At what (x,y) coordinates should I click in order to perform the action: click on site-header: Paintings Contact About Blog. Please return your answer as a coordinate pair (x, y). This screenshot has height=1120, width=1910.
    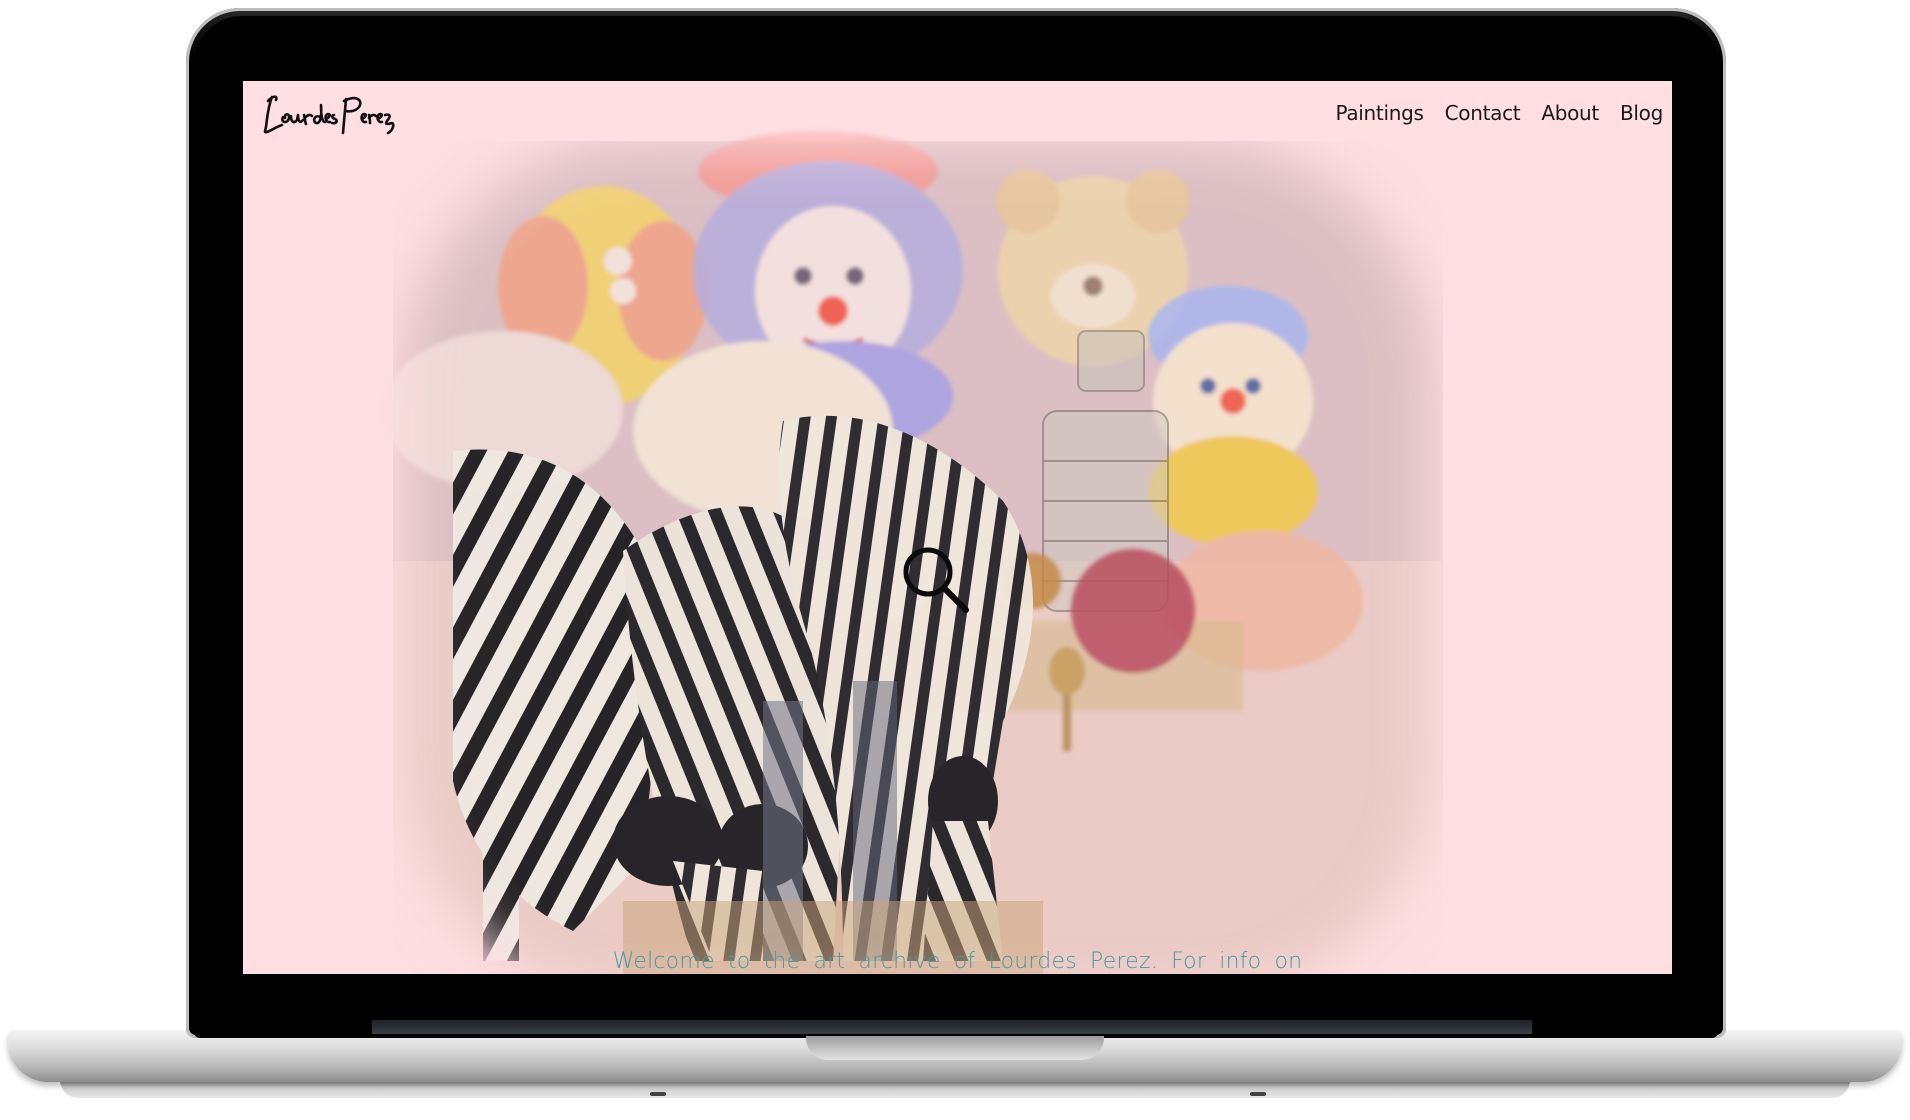
    Looking at the image, I should click on (957, 116).